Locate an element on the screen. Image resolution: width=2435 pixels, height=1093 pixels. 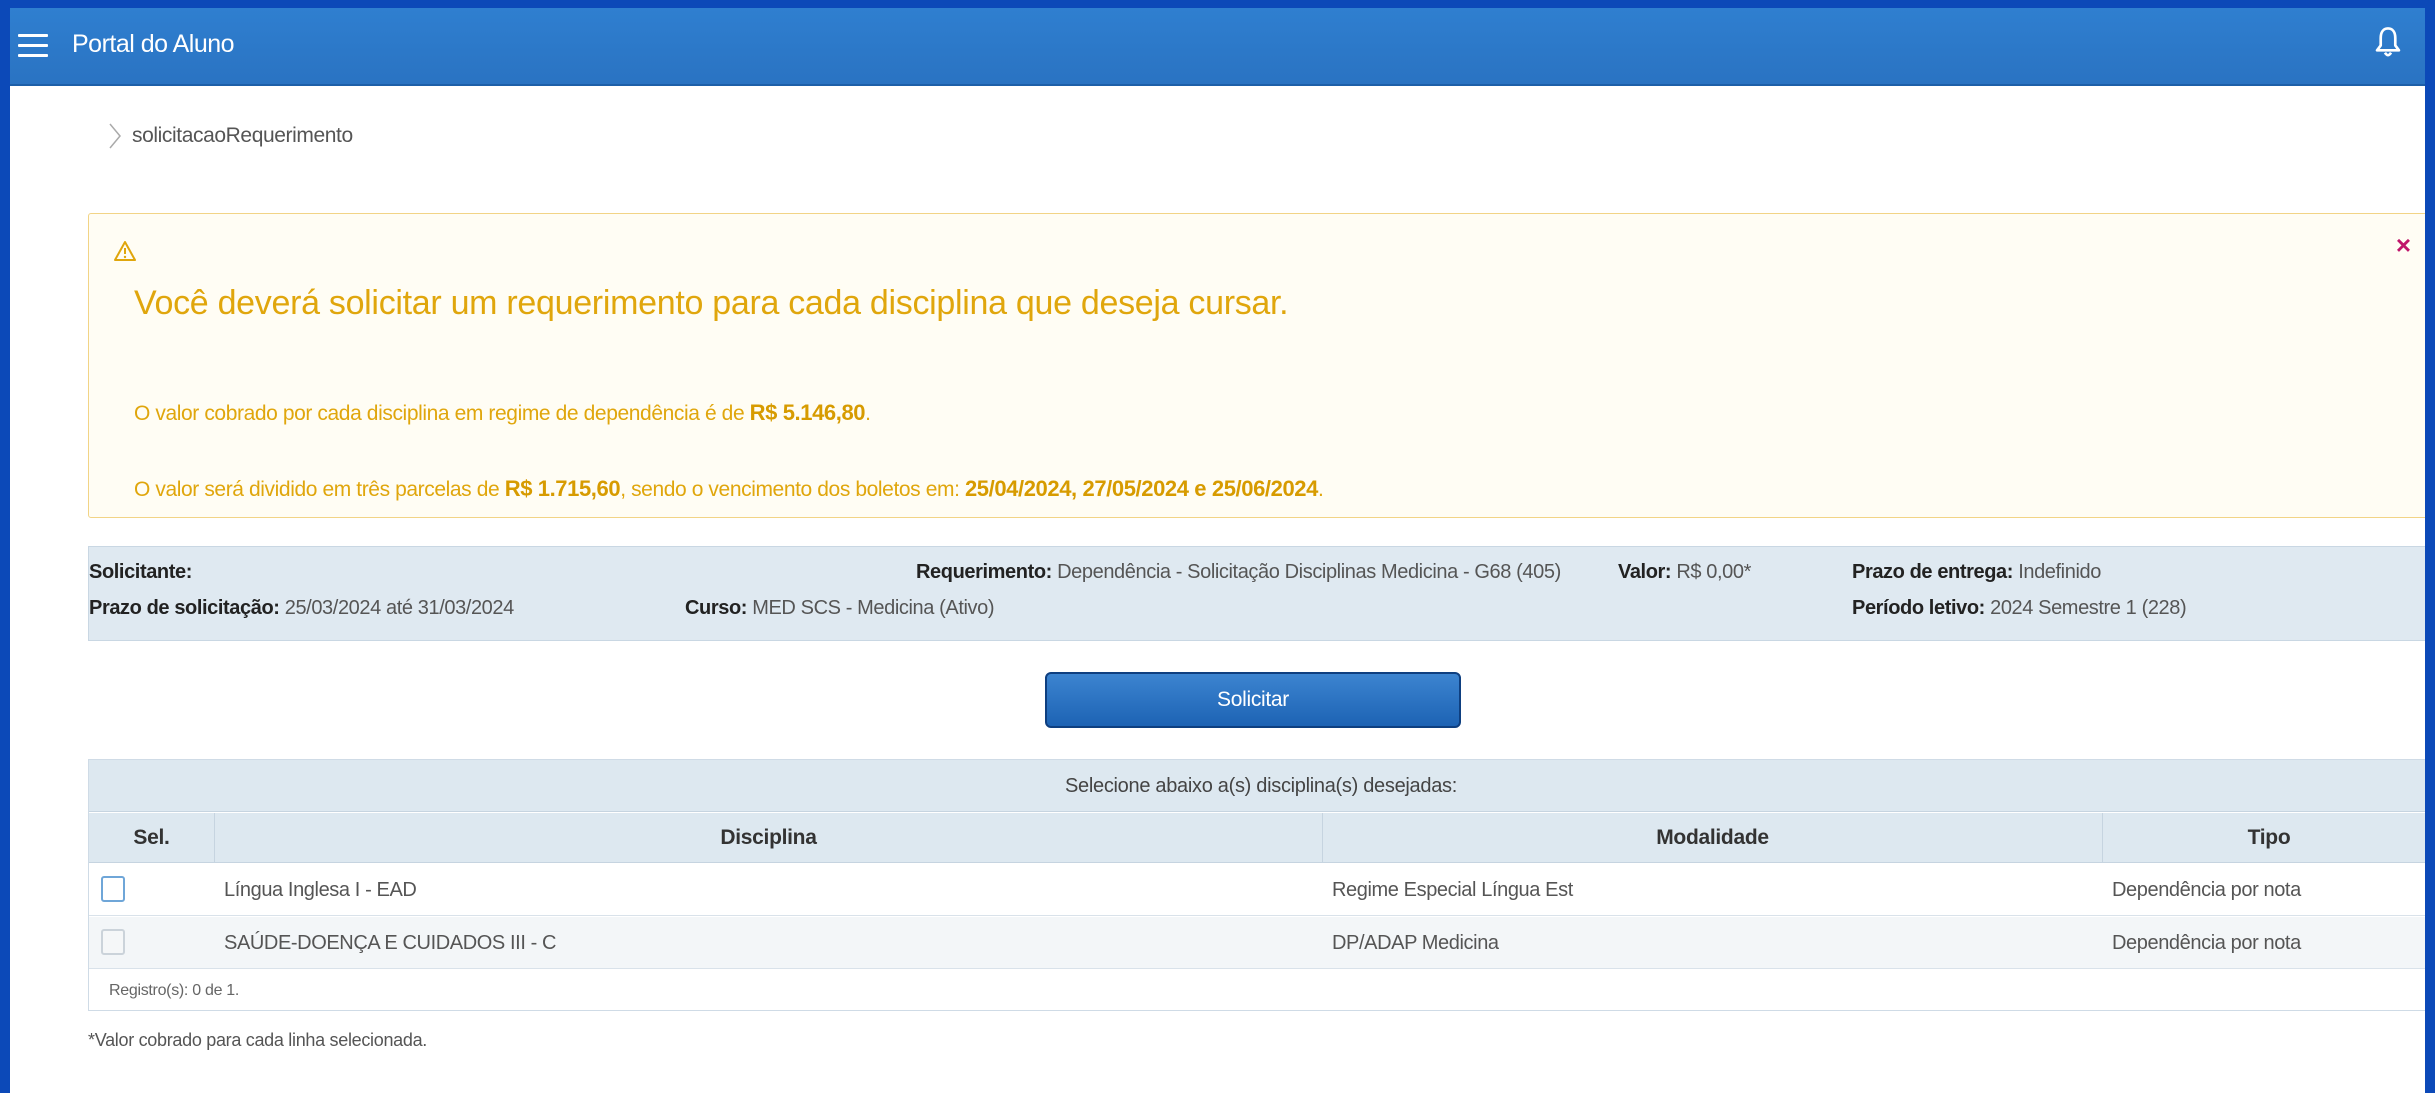
top-navbar: Portal do Aluno is located at coordinates (1217, 47).